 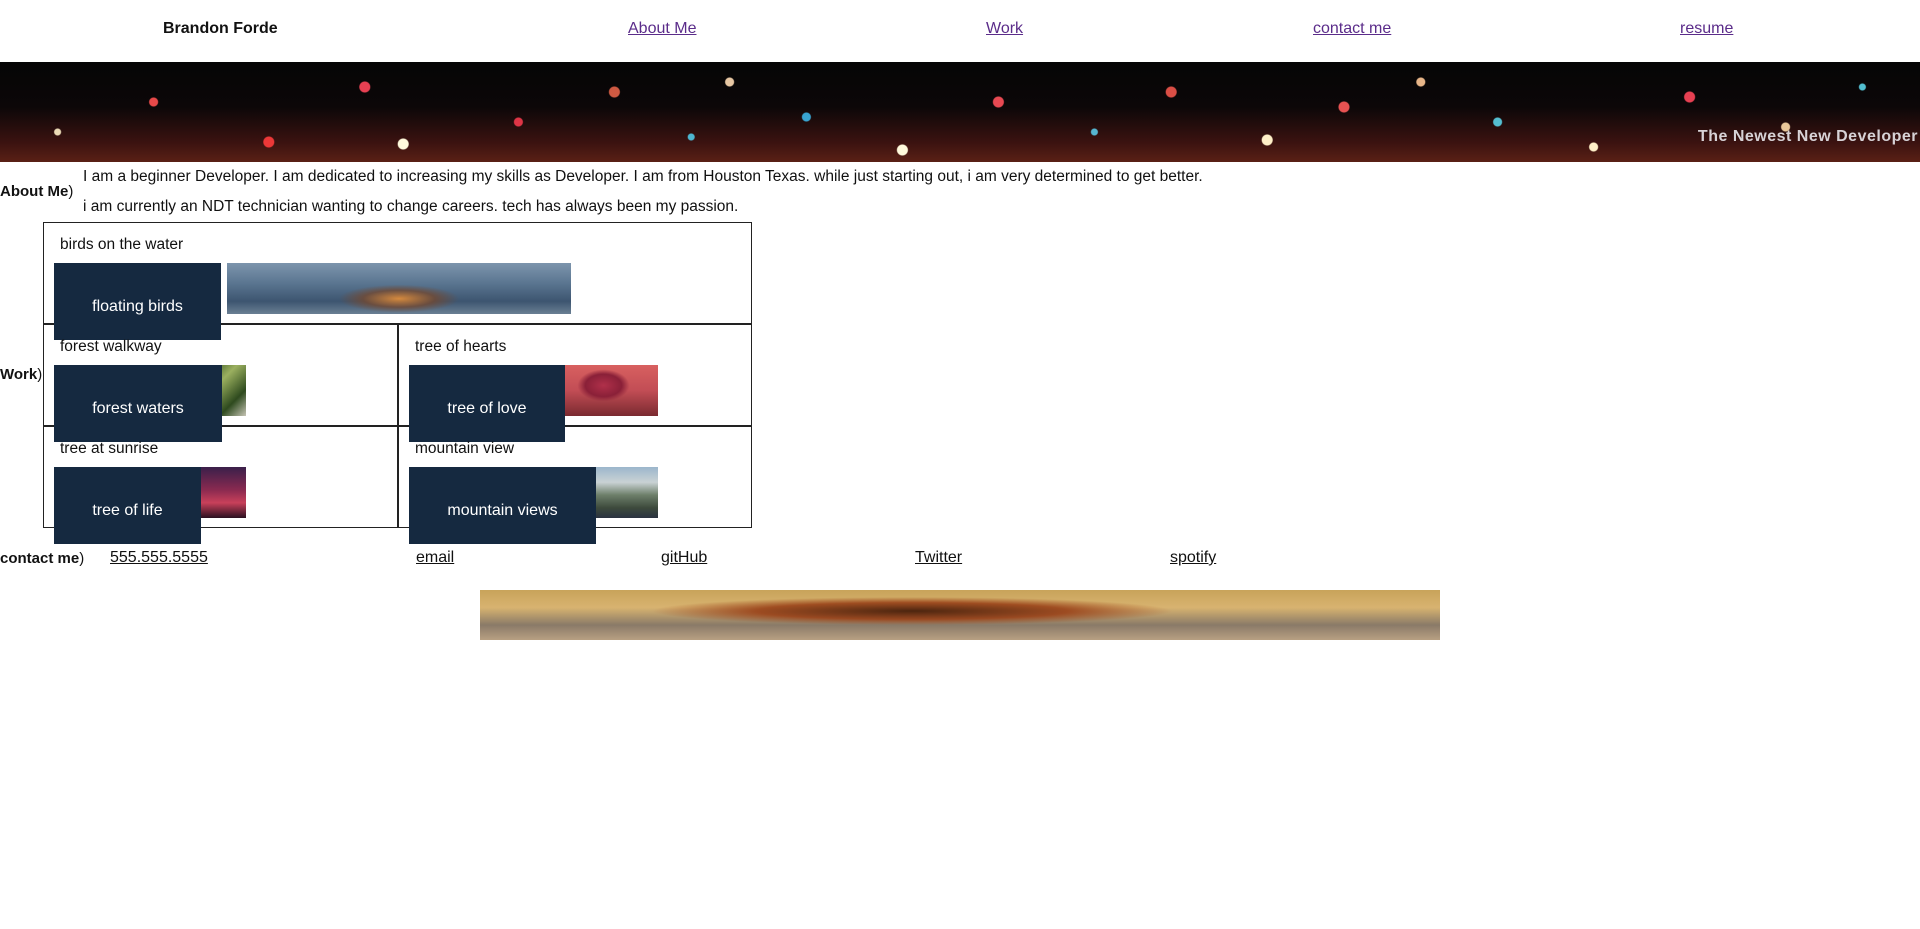 I want to click on work-card: mountain view mountain views, so click(x=575, y=485).